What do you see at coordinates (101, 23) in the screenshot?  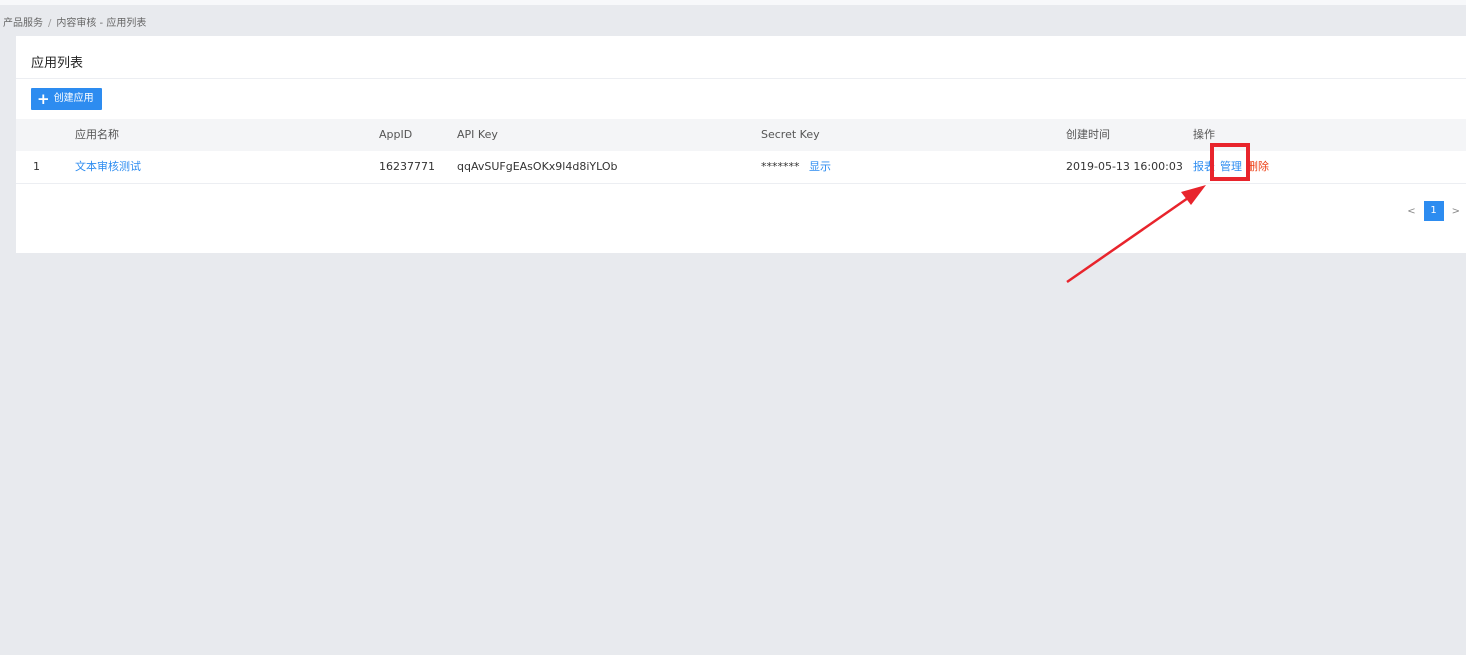 I see `breadcrumb-current: 内容审核 - 应用列表` at bounding box center [101, 23].